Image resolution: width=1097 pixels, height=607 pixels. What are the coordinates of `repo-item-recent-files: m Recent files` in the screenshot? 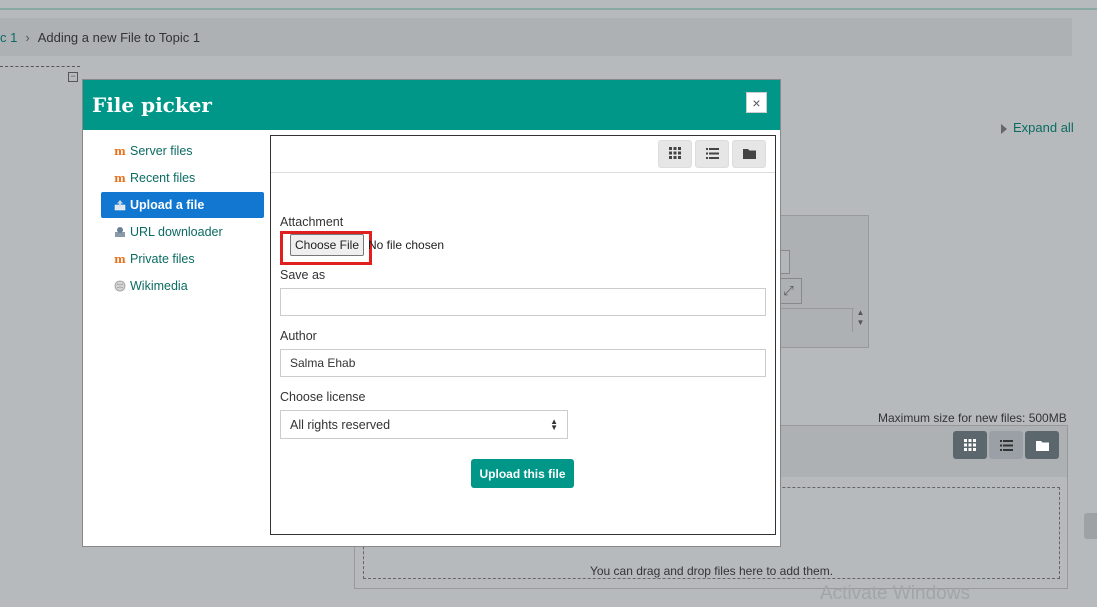 It's located at (182, 178).